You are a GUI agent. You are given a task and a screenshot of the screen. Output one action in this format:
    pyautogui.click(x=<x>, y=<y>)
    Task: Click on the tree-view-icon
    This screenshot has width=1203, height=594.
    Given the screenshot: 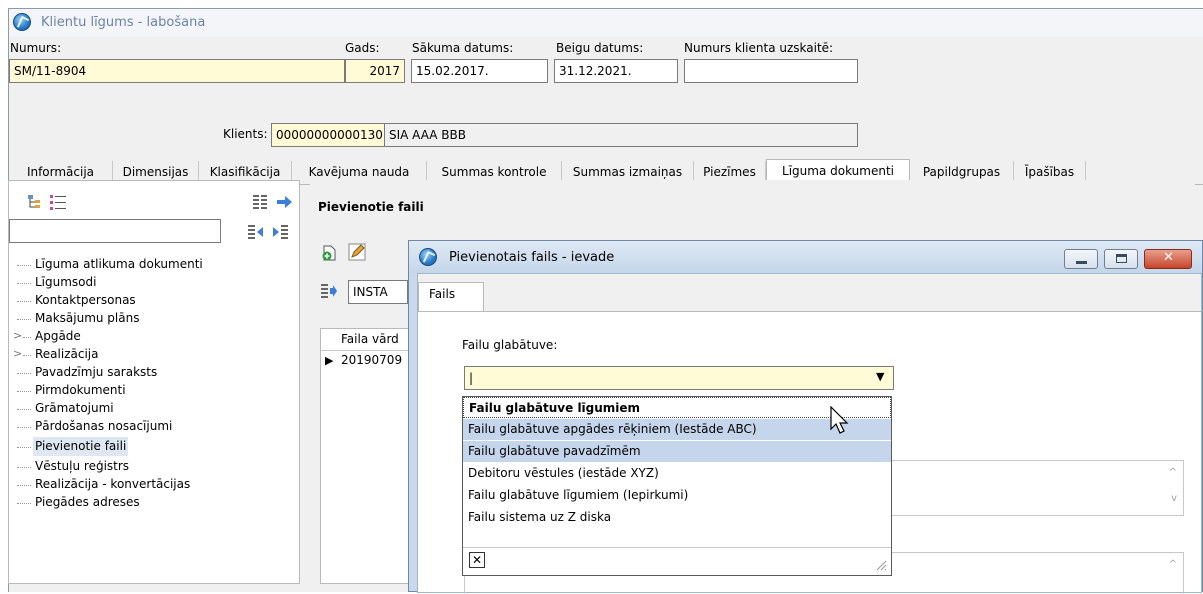 What is the action you would take?
    pyautogui.click(x=36, y=202)
    